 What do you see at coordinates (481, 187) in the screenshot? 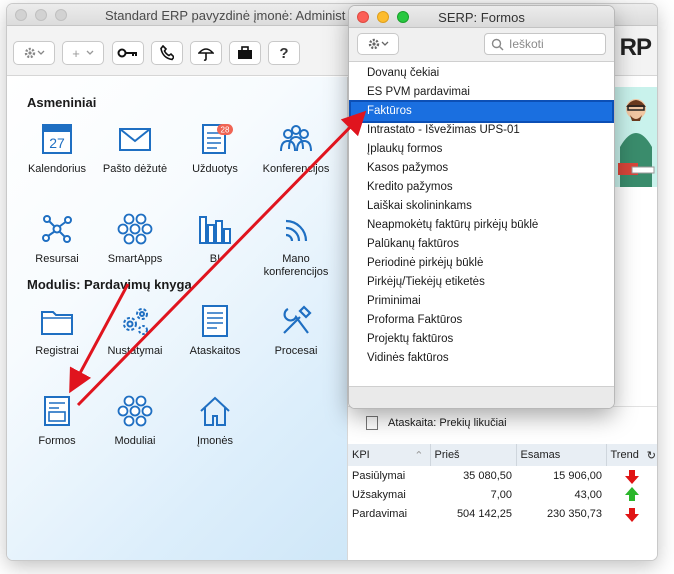
I see `list-item: Kredito pažymos` at bounding box center [481, 187].